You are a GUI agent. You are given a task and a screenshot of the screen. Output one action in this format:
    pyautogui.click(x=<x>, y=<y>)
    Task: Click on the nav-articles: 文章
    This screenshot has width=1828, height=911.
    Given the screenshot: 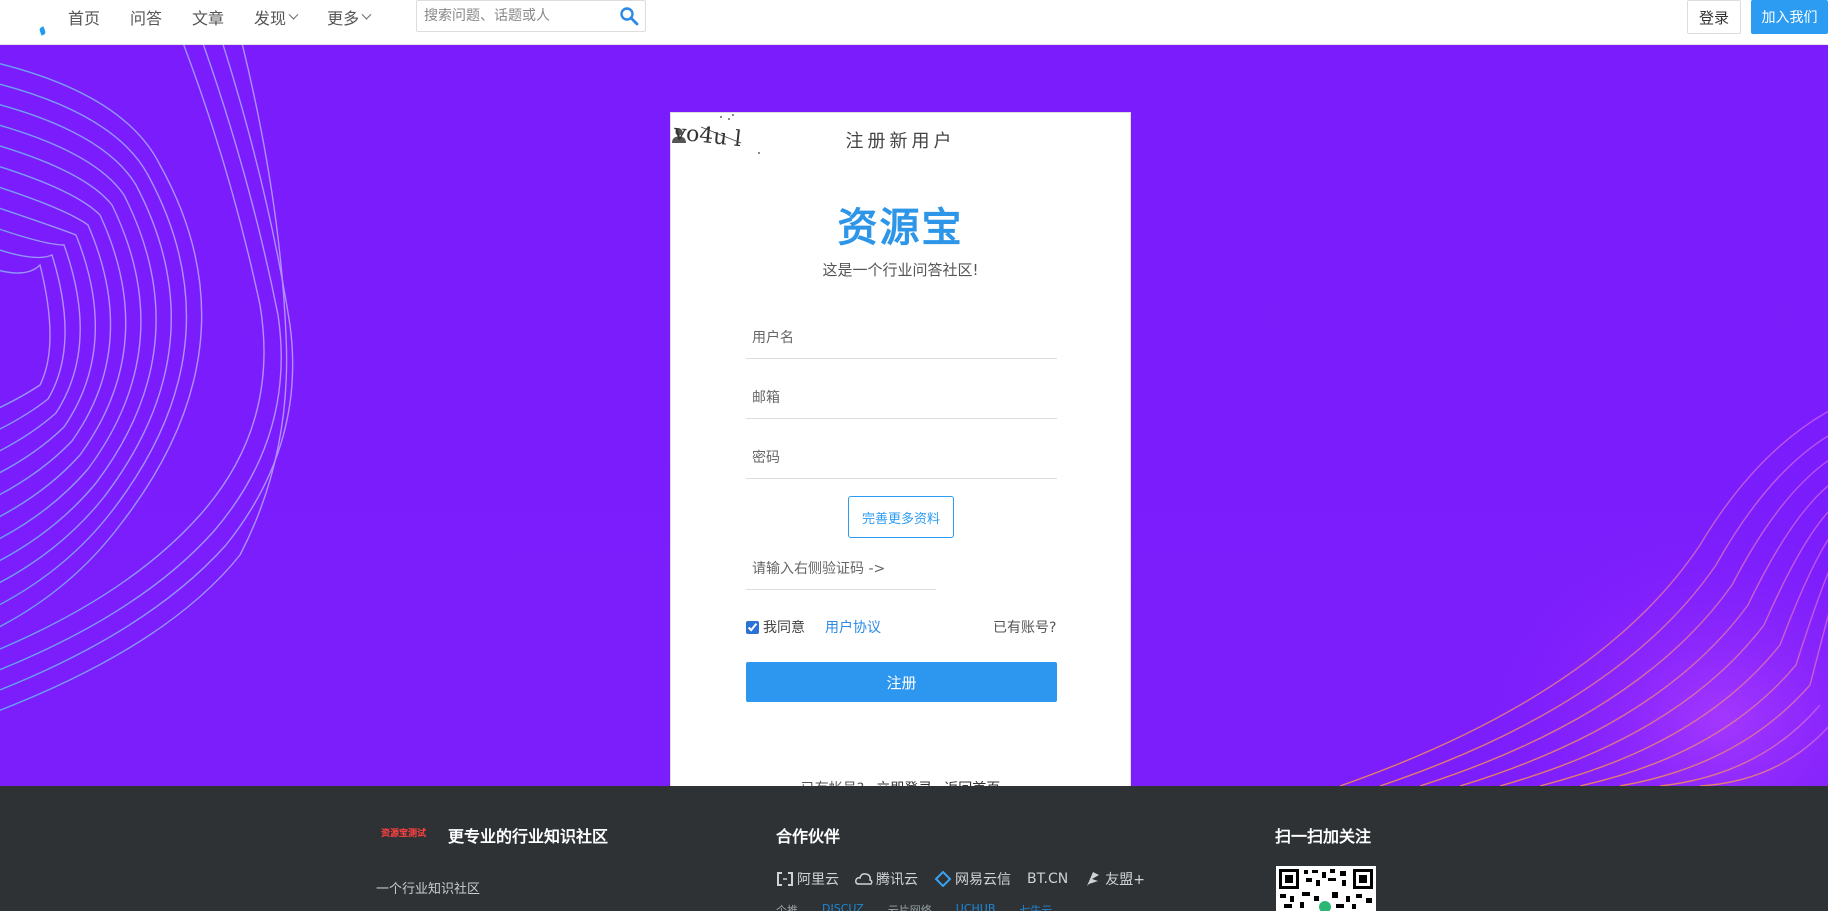 What is the action you would take?
    pyautogui.click(x=208, y=17)
    